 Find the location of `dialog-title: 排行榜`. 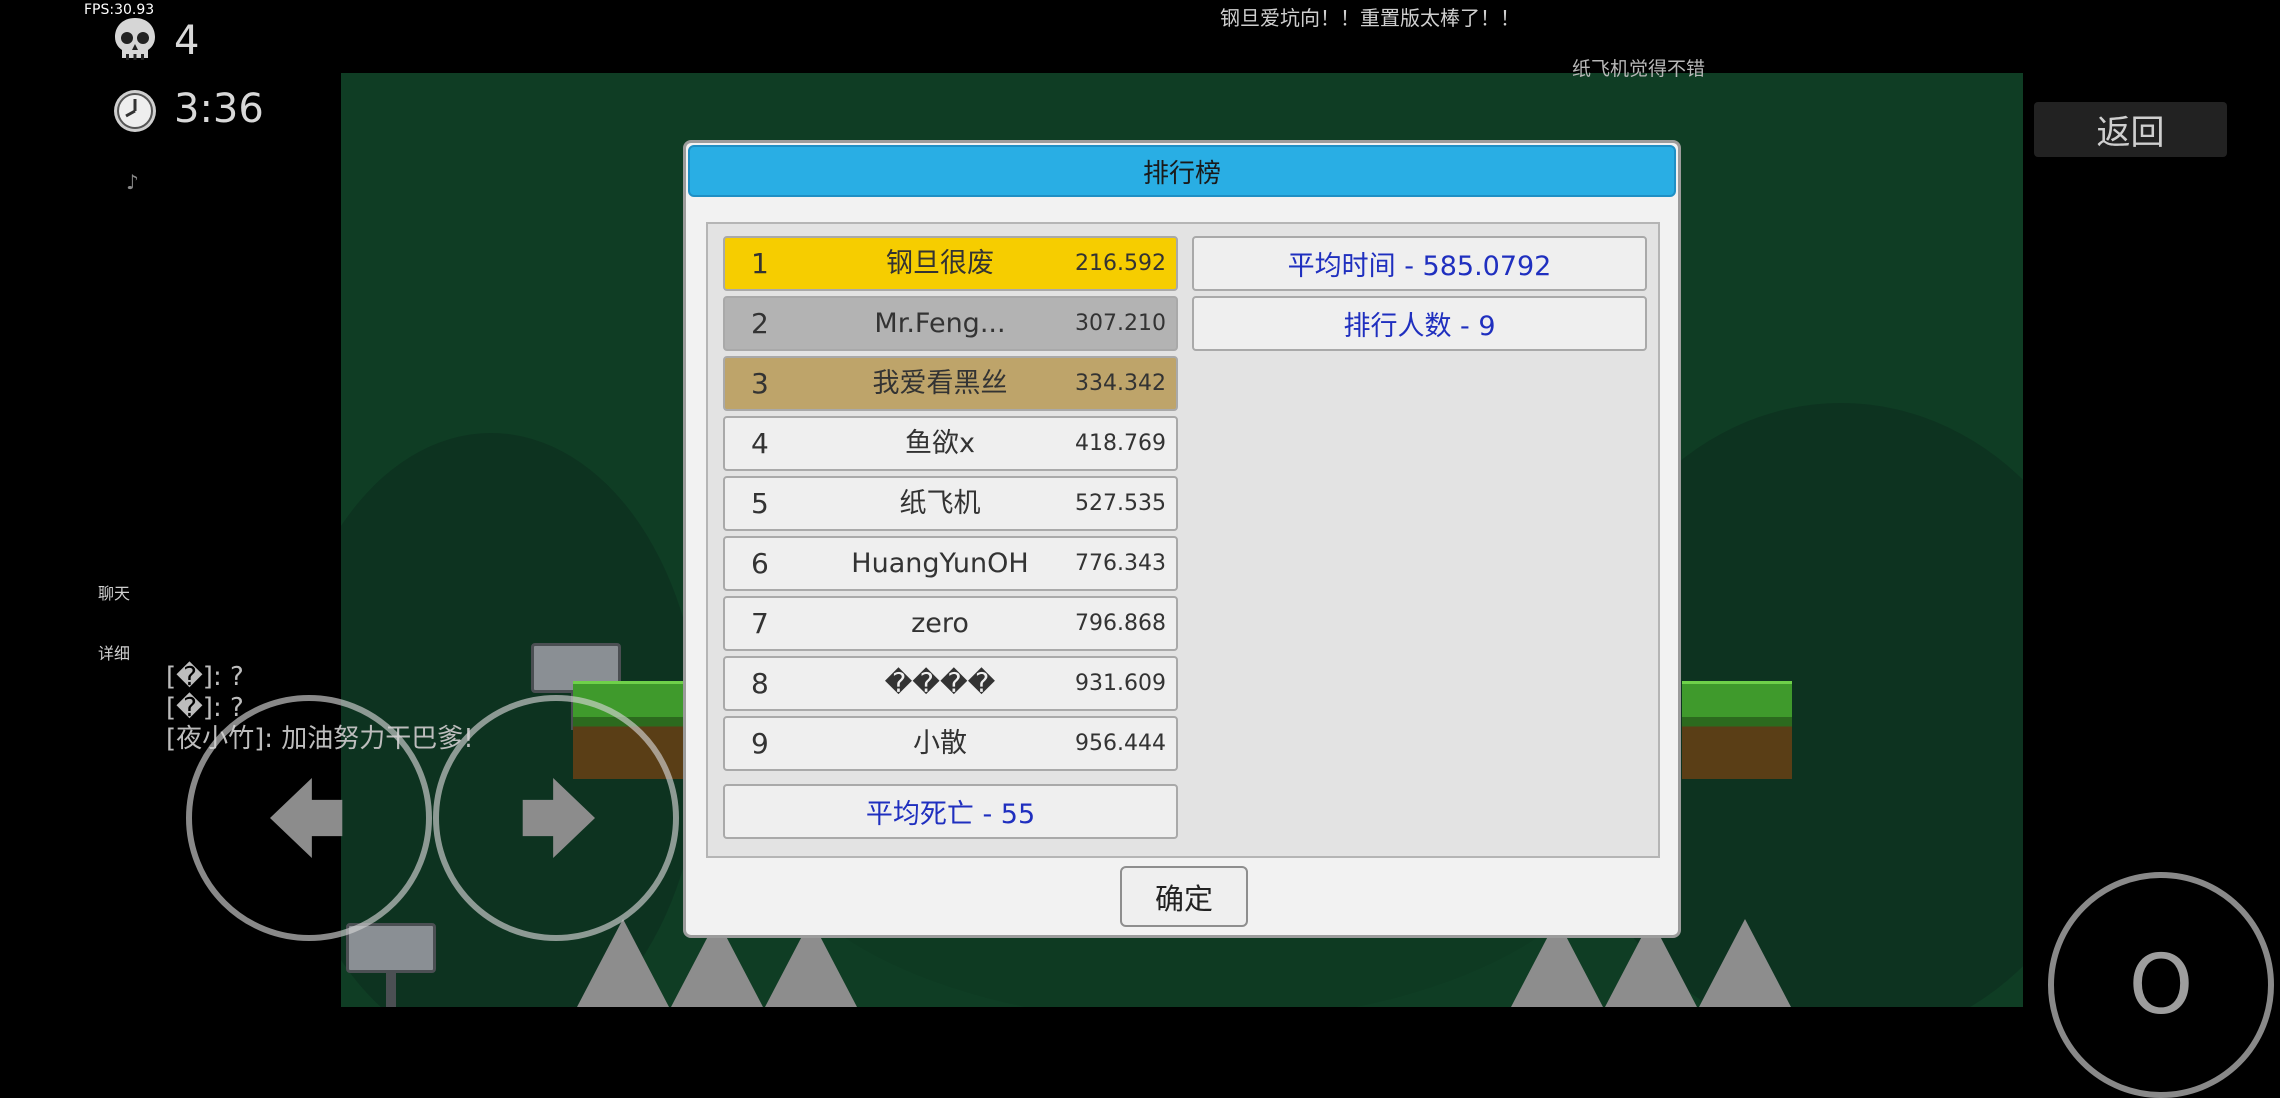

dialog-title: 排行榜 is located at coordinates (1182, 171).